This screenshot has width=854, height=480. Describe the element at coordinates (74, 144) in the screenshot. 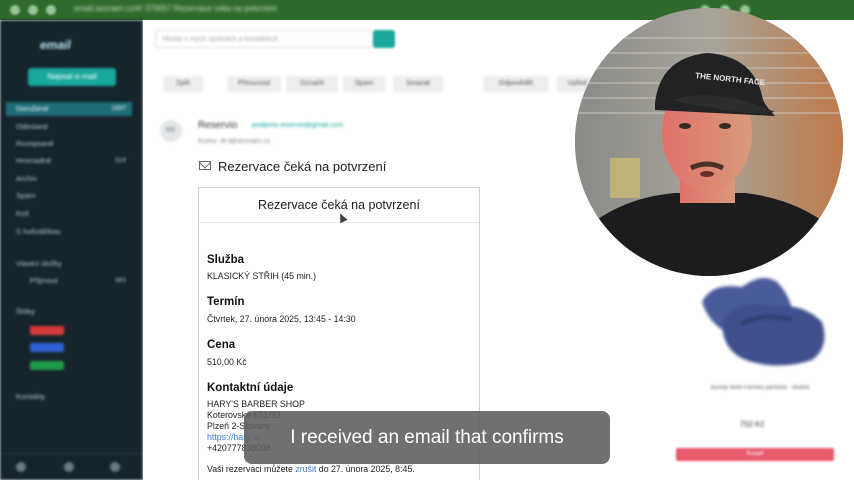

I see `sidebar-item-drafts: Rozepsané` at that location.